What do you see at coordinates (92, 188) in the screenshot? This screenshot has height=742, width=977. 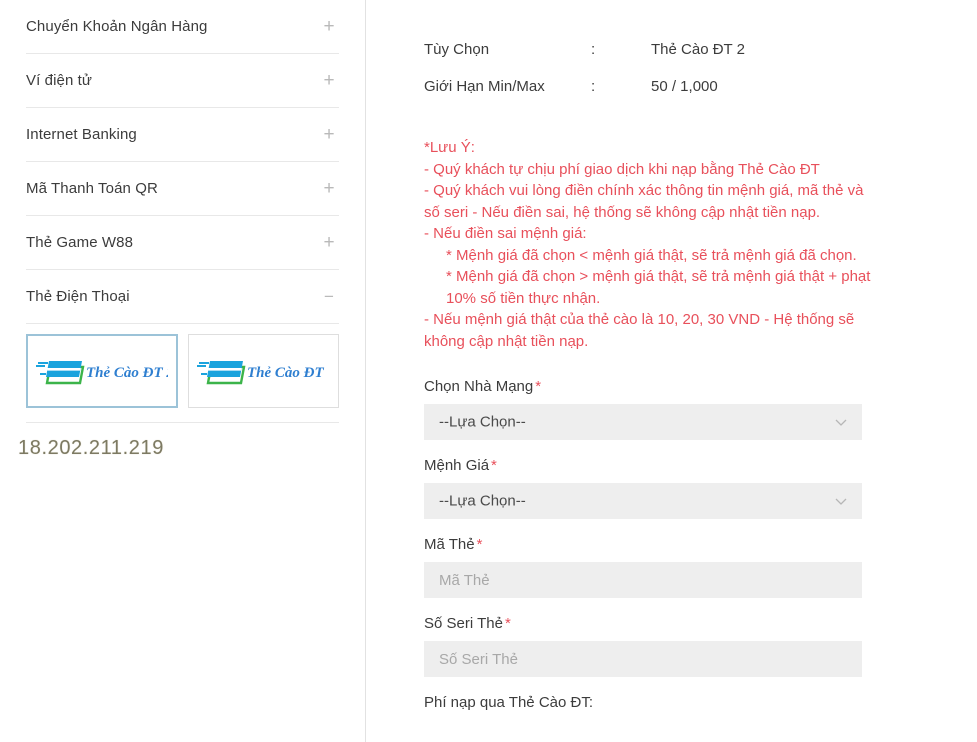 I see `accordion-item-label: Mã Thanh Toán QR` at bounding box center [92, 188].